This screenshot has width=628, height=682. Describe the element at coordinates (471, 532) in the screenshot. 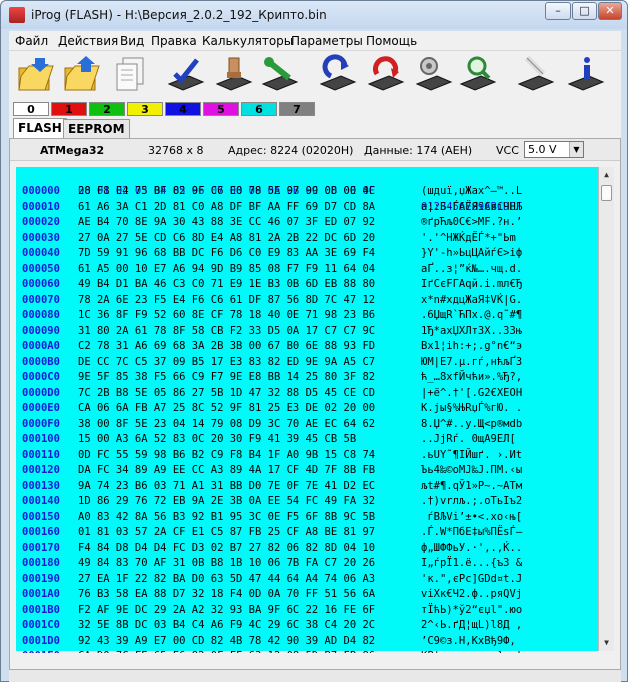

I see `row-ascii: .Ѓ.W*ПбЕ‡ы%ПЁѕЃ—` at that location.